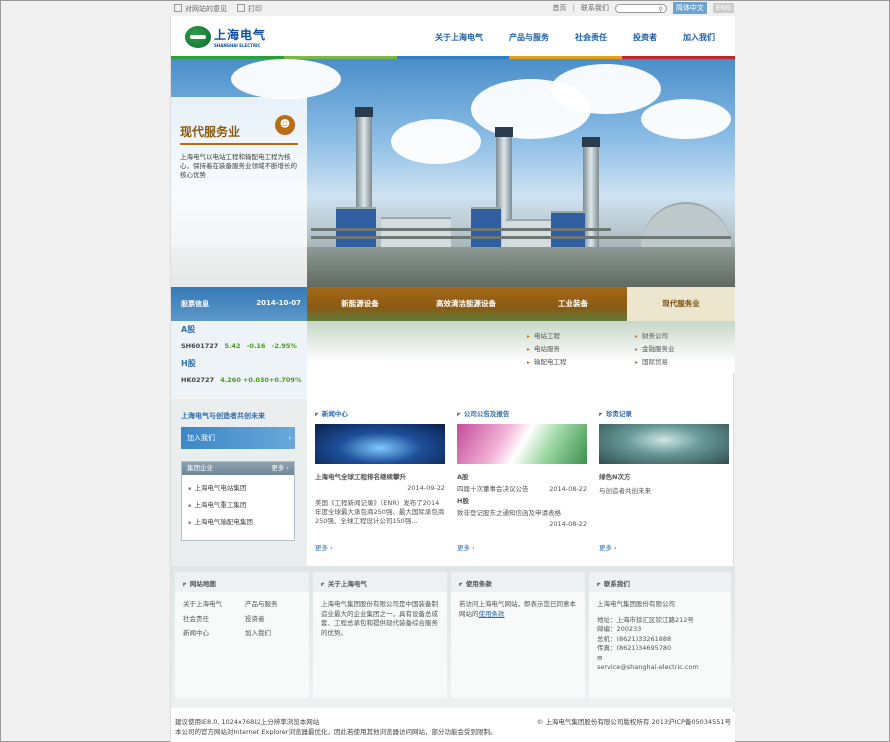 The height and width of the screenshot is (742, 890). What do you see at coordinates (223, 416) in the screenshot?
I see `slogan: 上海电气与创造者共创未来` at bounding box center [223, 416].